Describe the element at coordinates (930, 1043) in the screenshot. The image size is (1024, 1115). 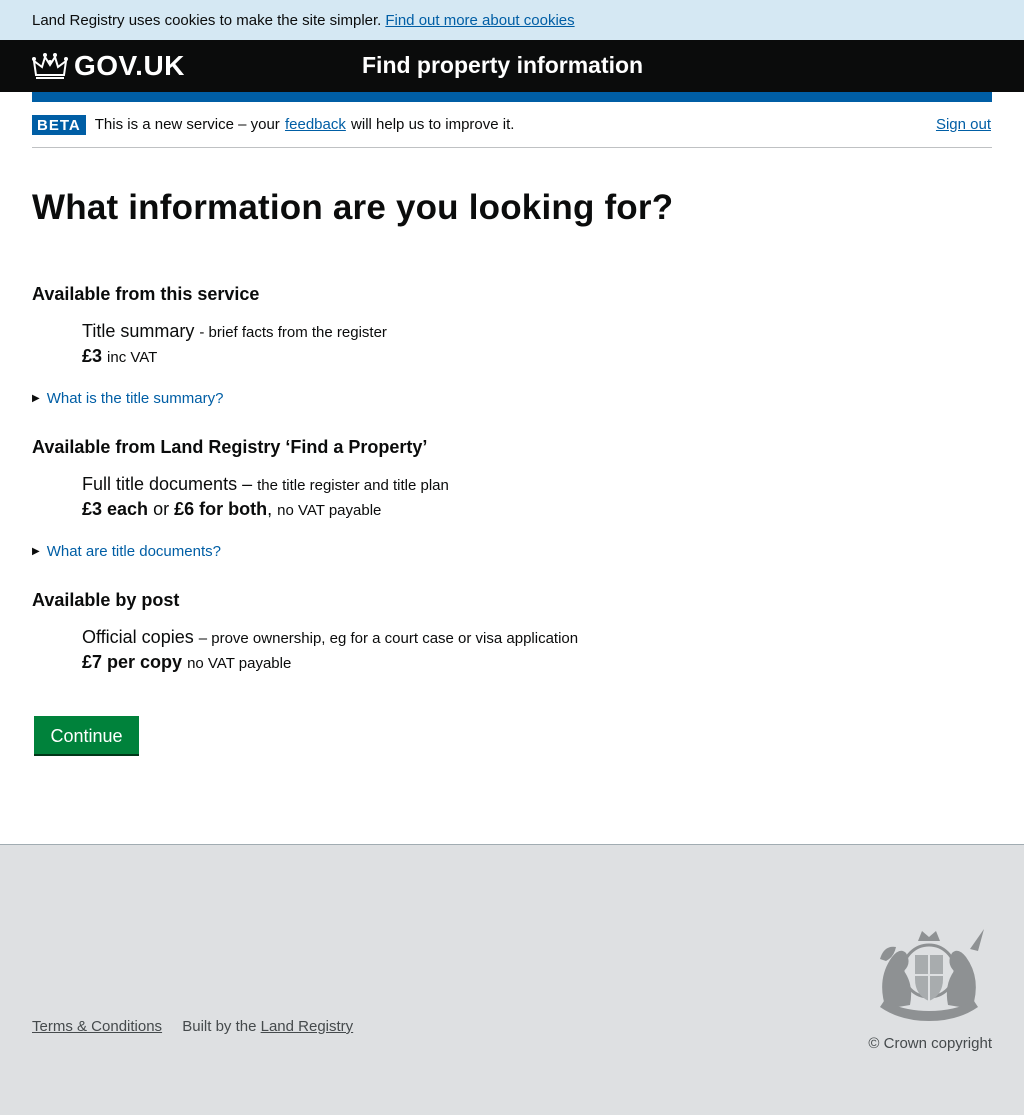
I see `crown-copyright: © Crown copyright` at that location.